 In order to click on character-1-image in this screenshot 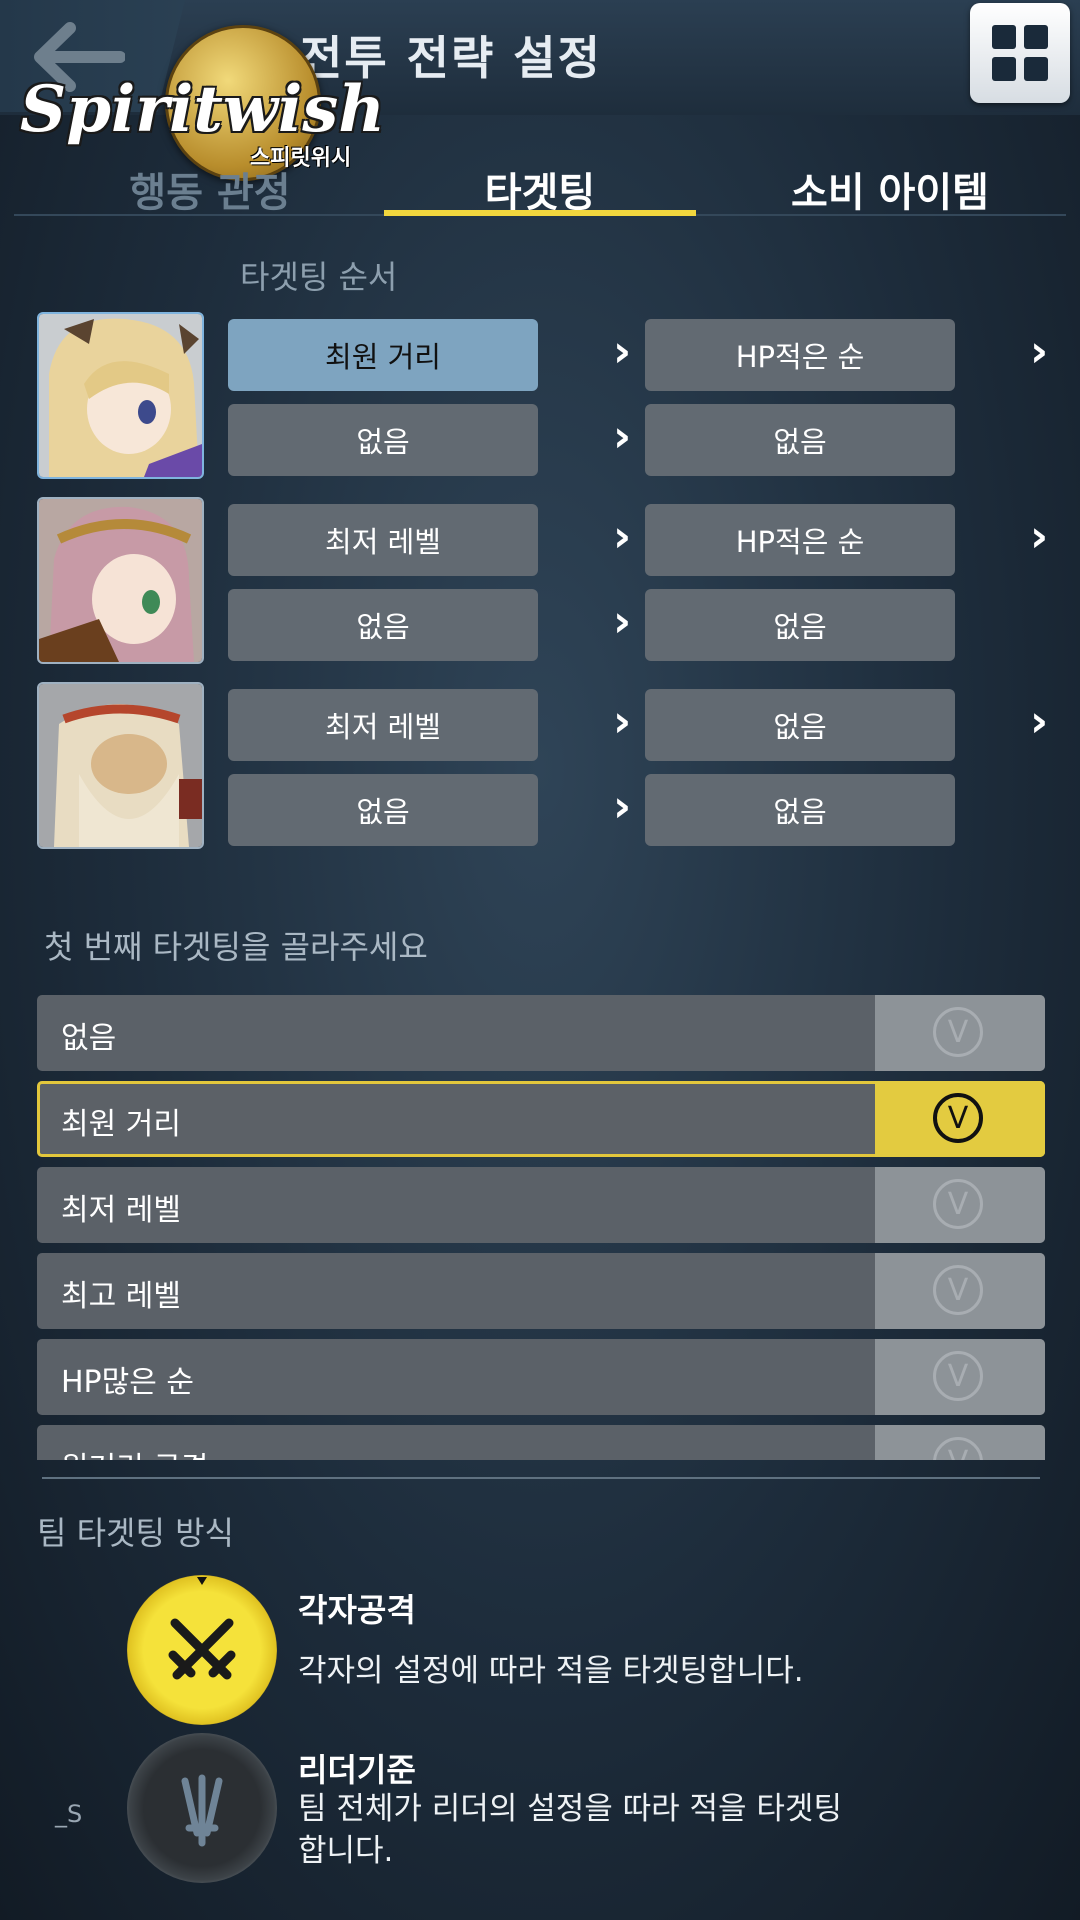, I will do `click(120, 395)`.